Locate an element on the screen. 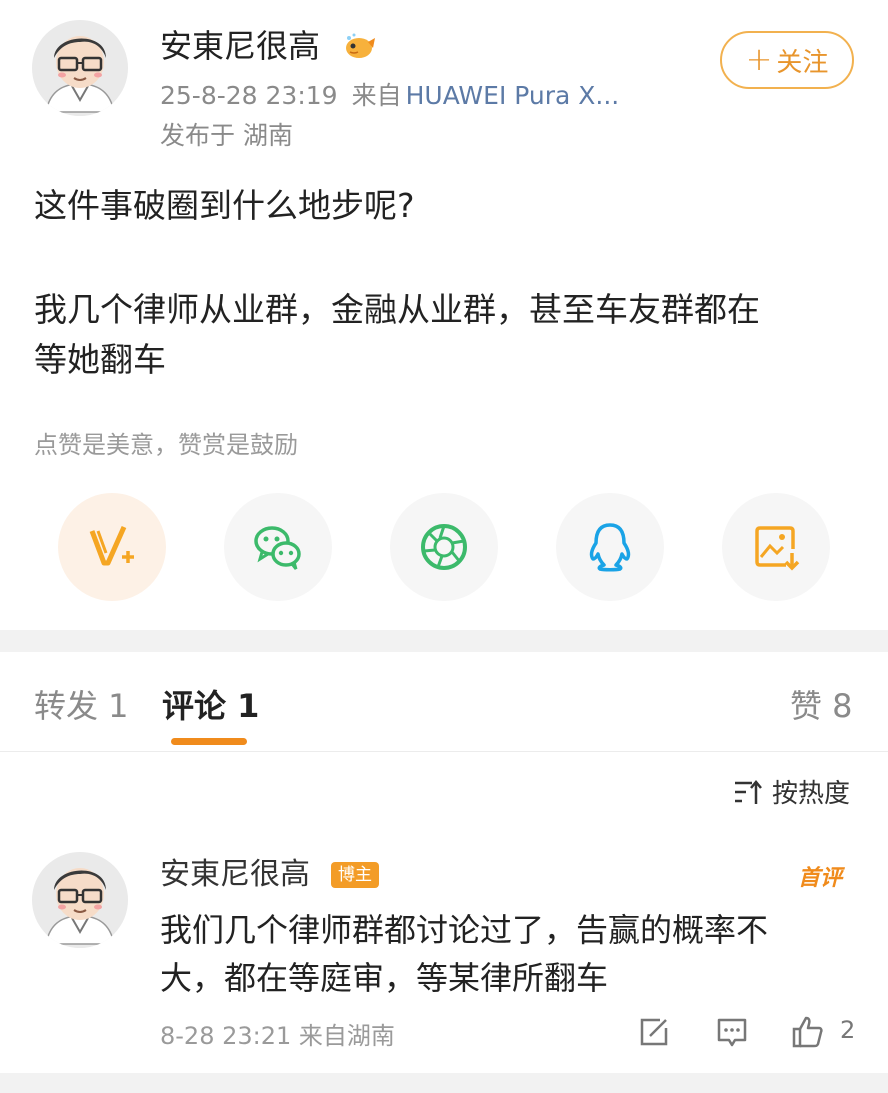  first-comment-badge: 首评 is located at coordinates (820, 878).